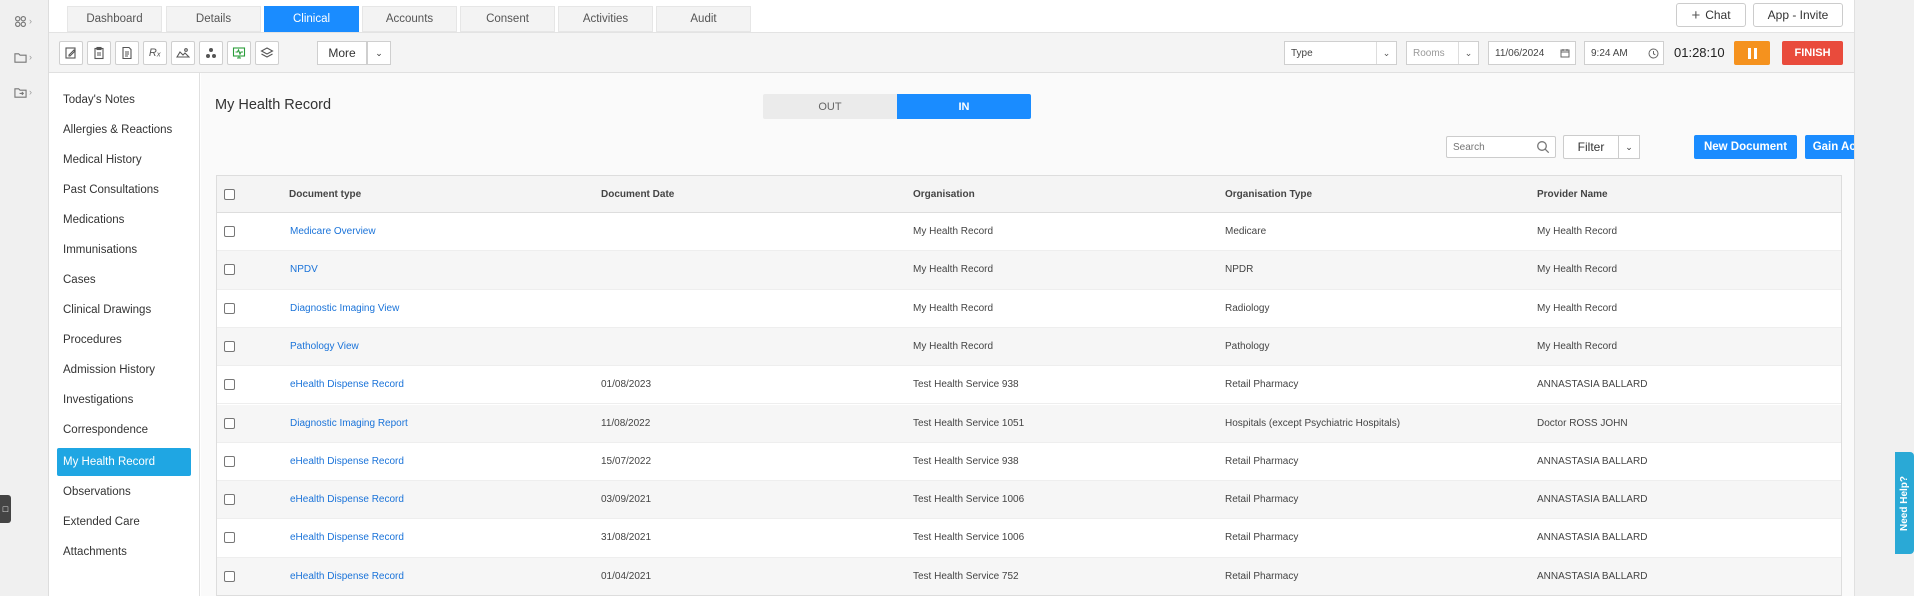 The image size is (1914, 596). I want to click on sidebar-item-my-health-record: My Health Record, so click(124, 462).